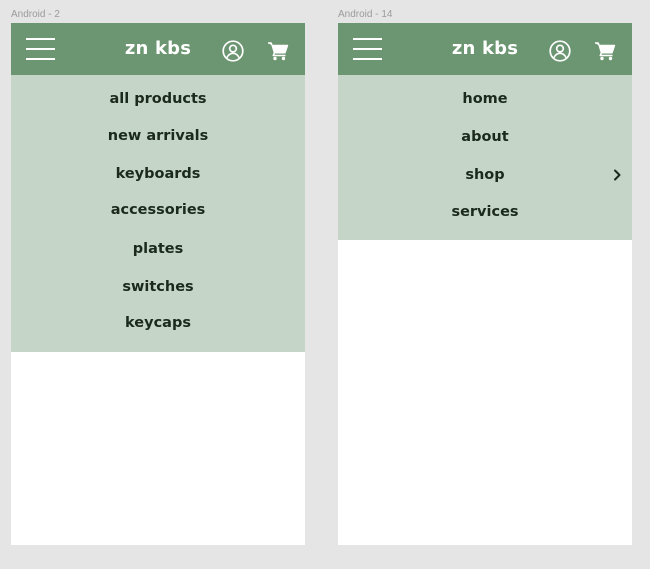  I want to click on menu-item-keycaps: keycaps, so click(158, 323).